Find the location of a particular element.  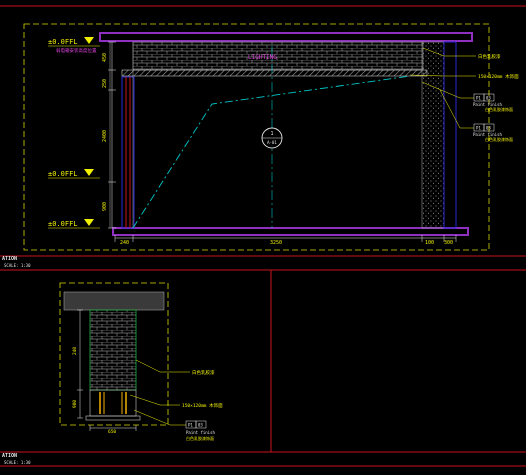

ceiling-tag: LIGHTING is located at coordinates (262, 57).